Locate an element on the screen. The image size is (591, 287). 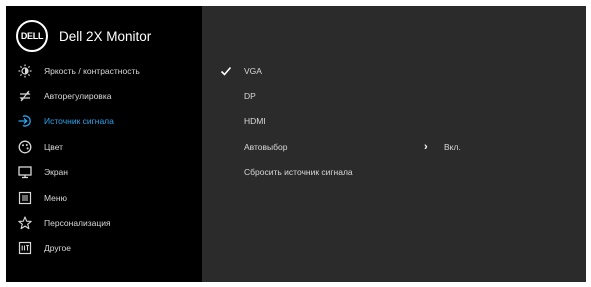
menu-item-label: Меню is located at coordinates (55, 197).